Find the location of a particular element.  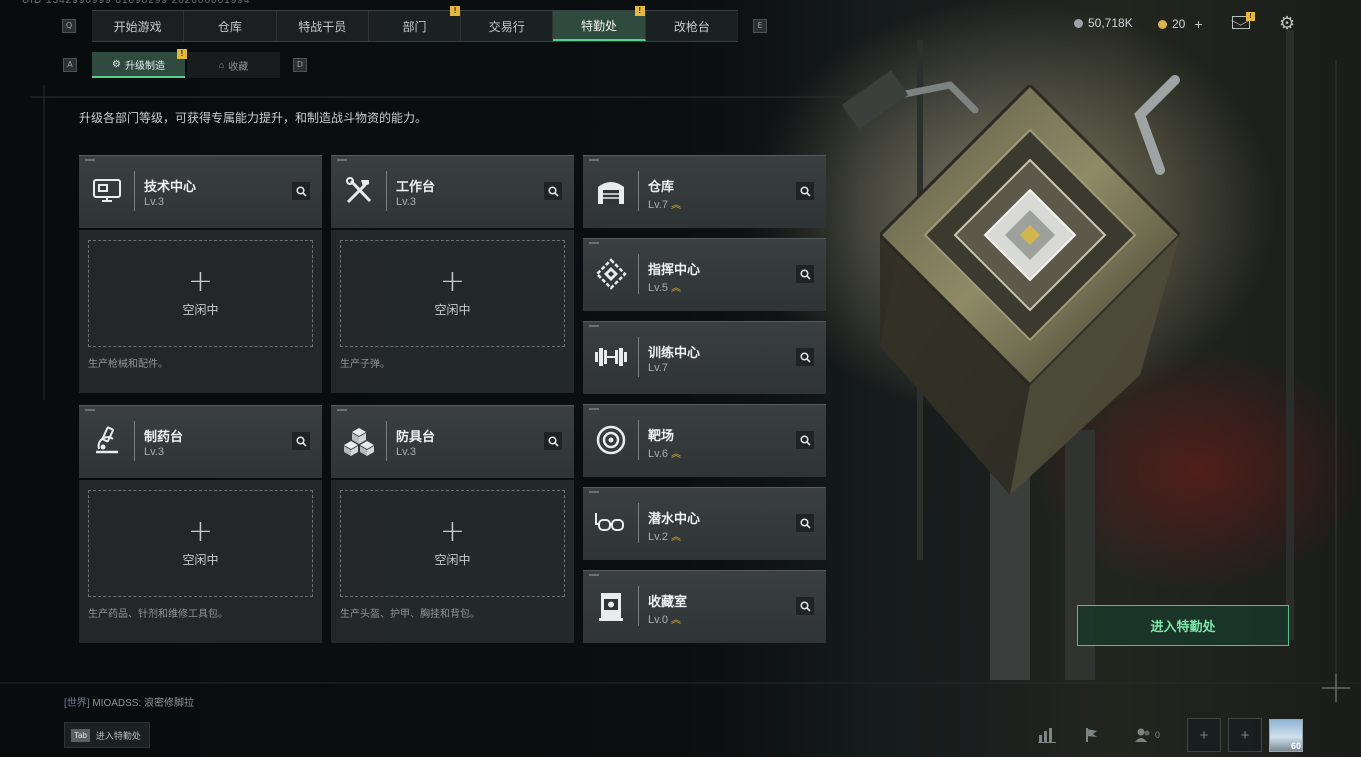

subtab-upgrade-craft: ⚙ 升级制造 ! is located at coordinates (139, 63).